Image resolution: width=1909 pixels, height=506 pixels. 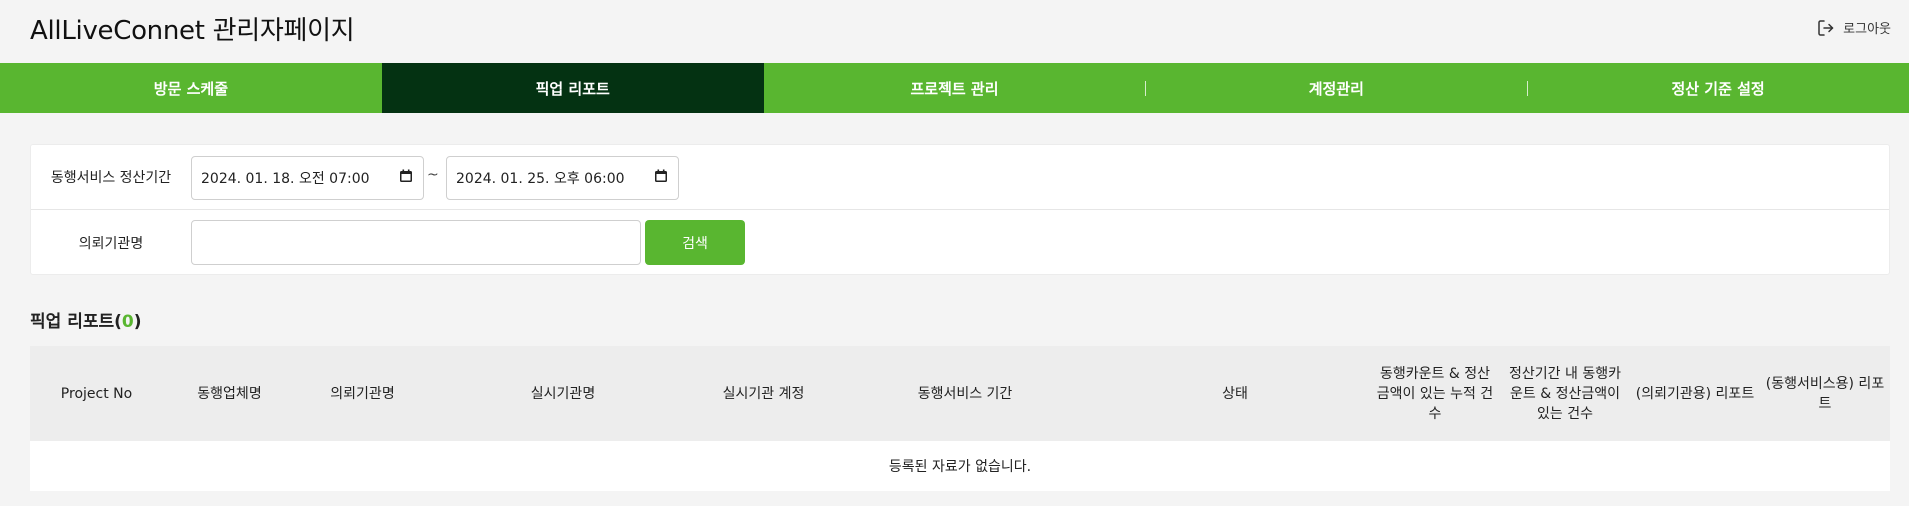 I want to click on main-nav: 방문 스케줄 픽업 리포트 프로젝트 관리 계정관리 정산 기준 설정, so click(x=954, y=88).